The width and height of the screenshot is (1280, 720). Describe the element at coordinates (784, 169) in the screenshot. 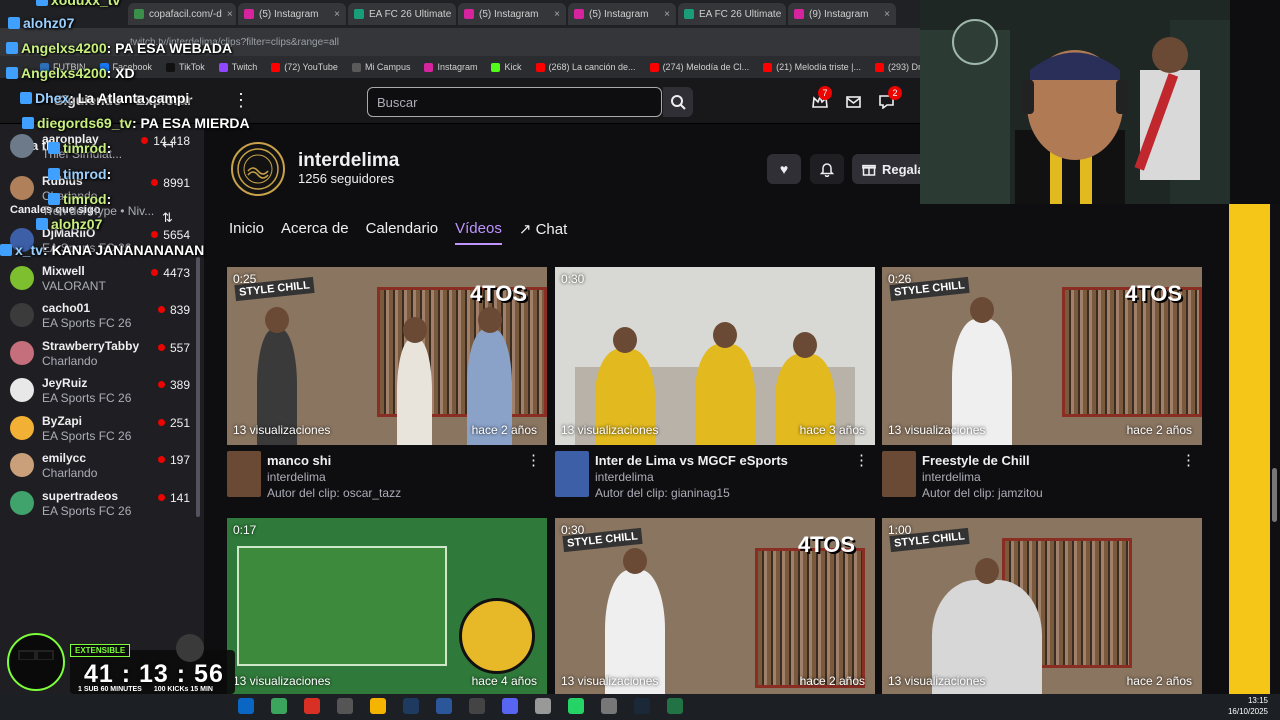

I see `follow-button: ♥` at that location.